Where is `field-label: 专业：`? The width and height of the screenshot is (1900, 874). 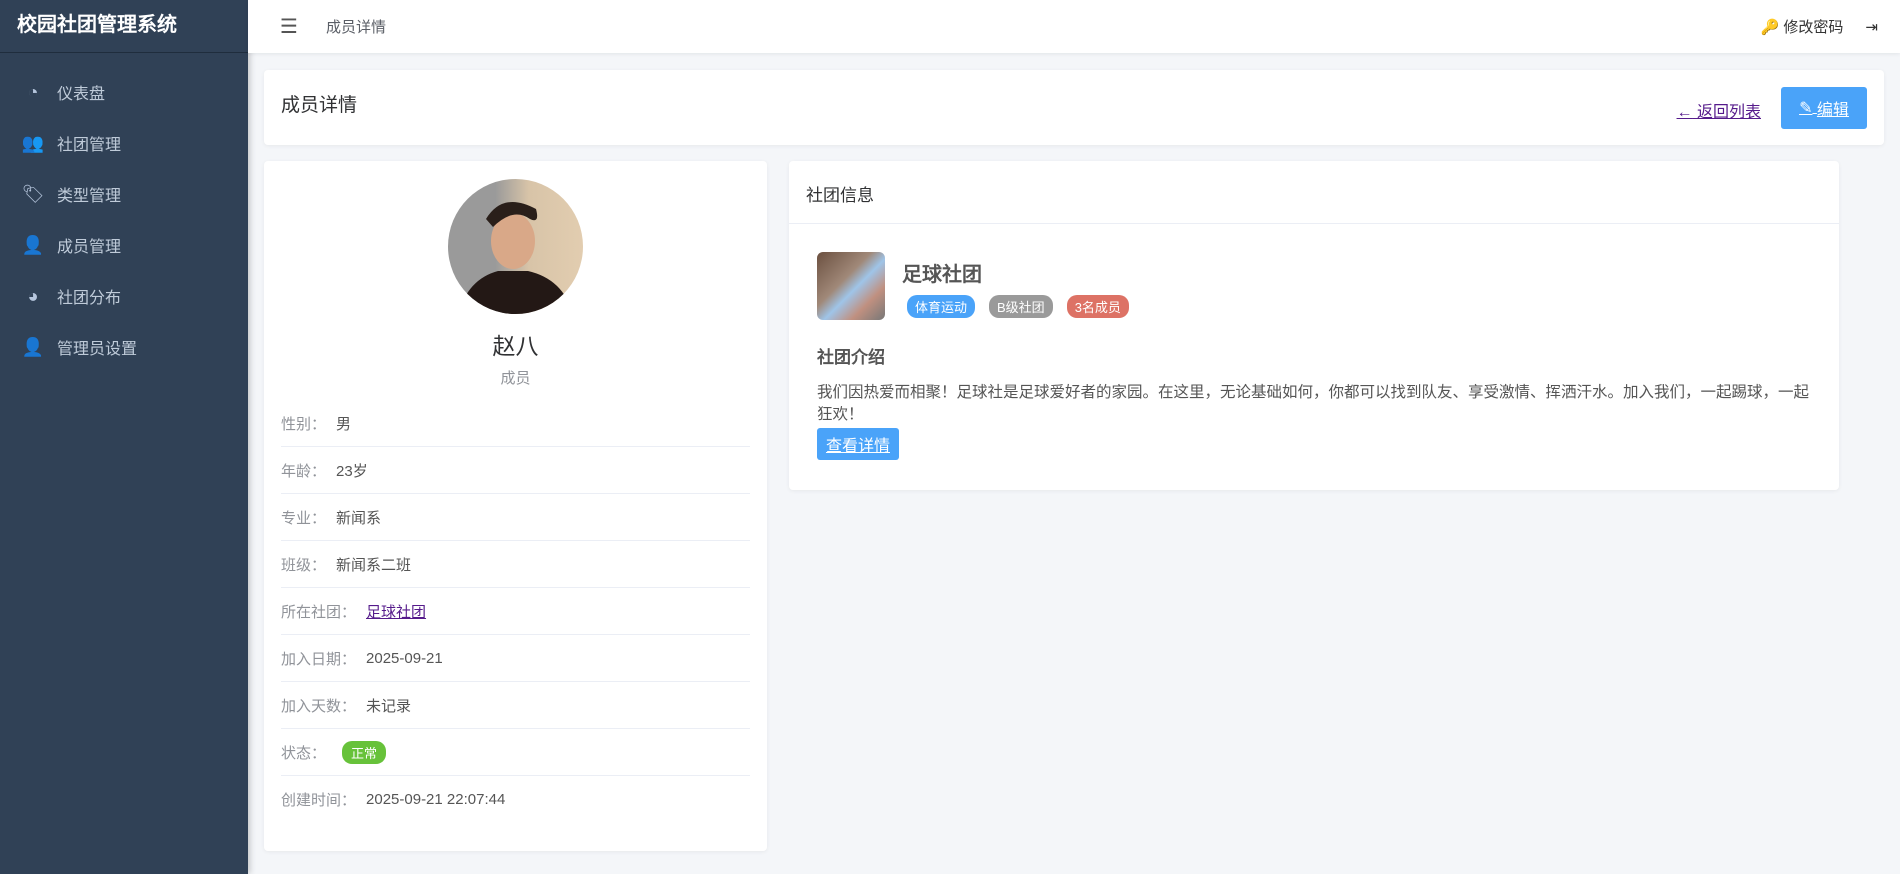
field-label: 专业： is located at coordinates (304, 518).